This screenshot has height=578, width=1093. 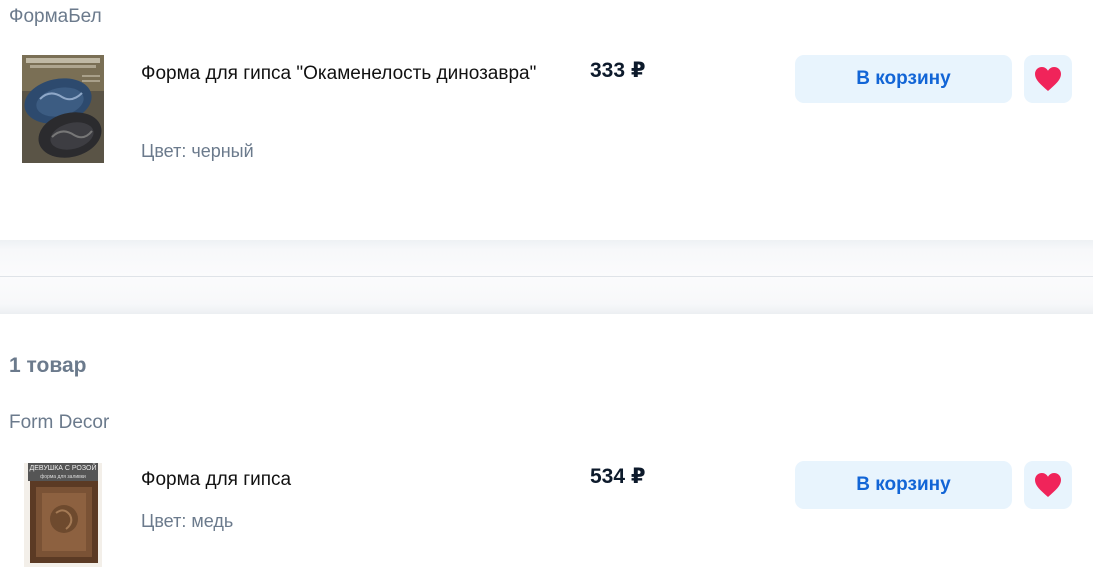 I want to click on section-separator, so click(x=546, y=277).